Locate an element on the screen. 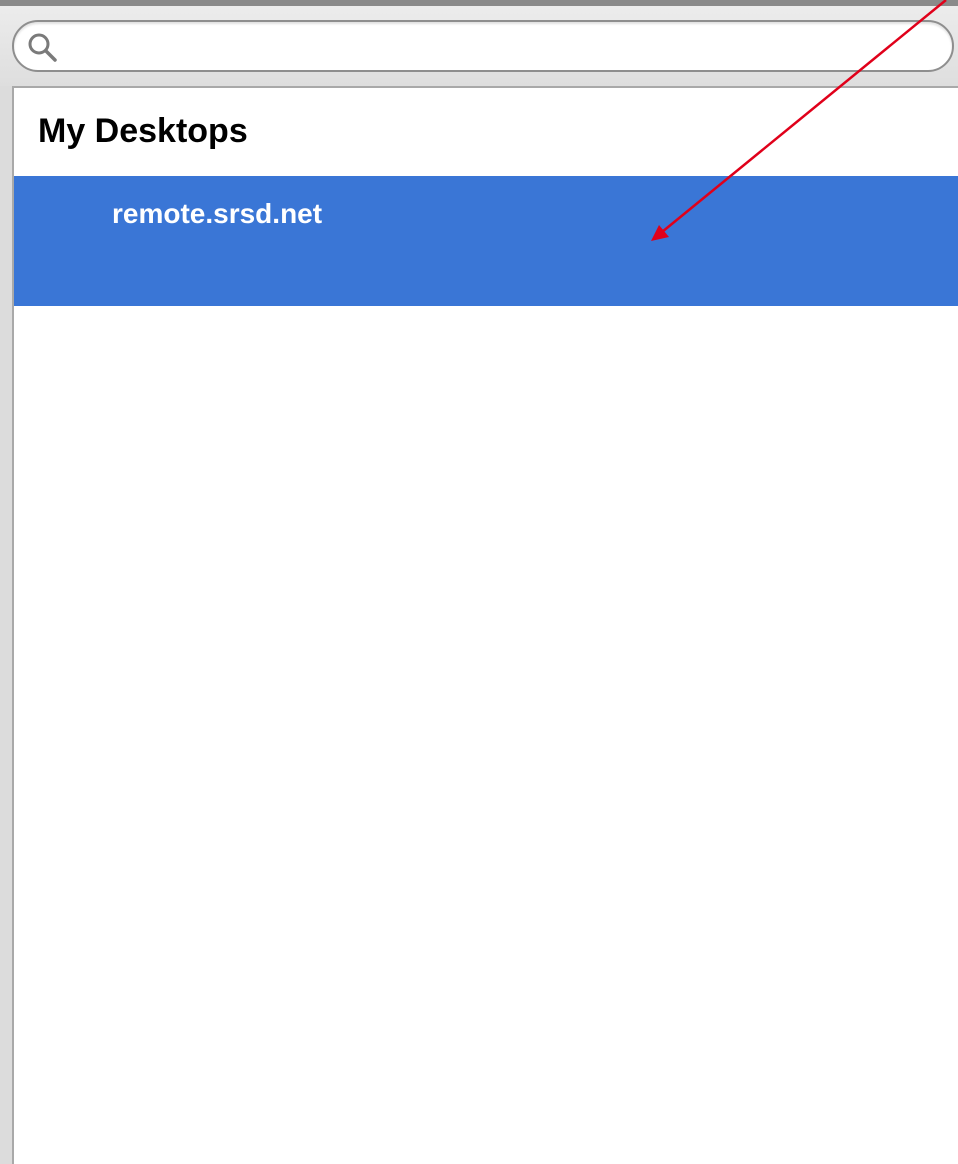  search-field is located at coordinates (483, 46).